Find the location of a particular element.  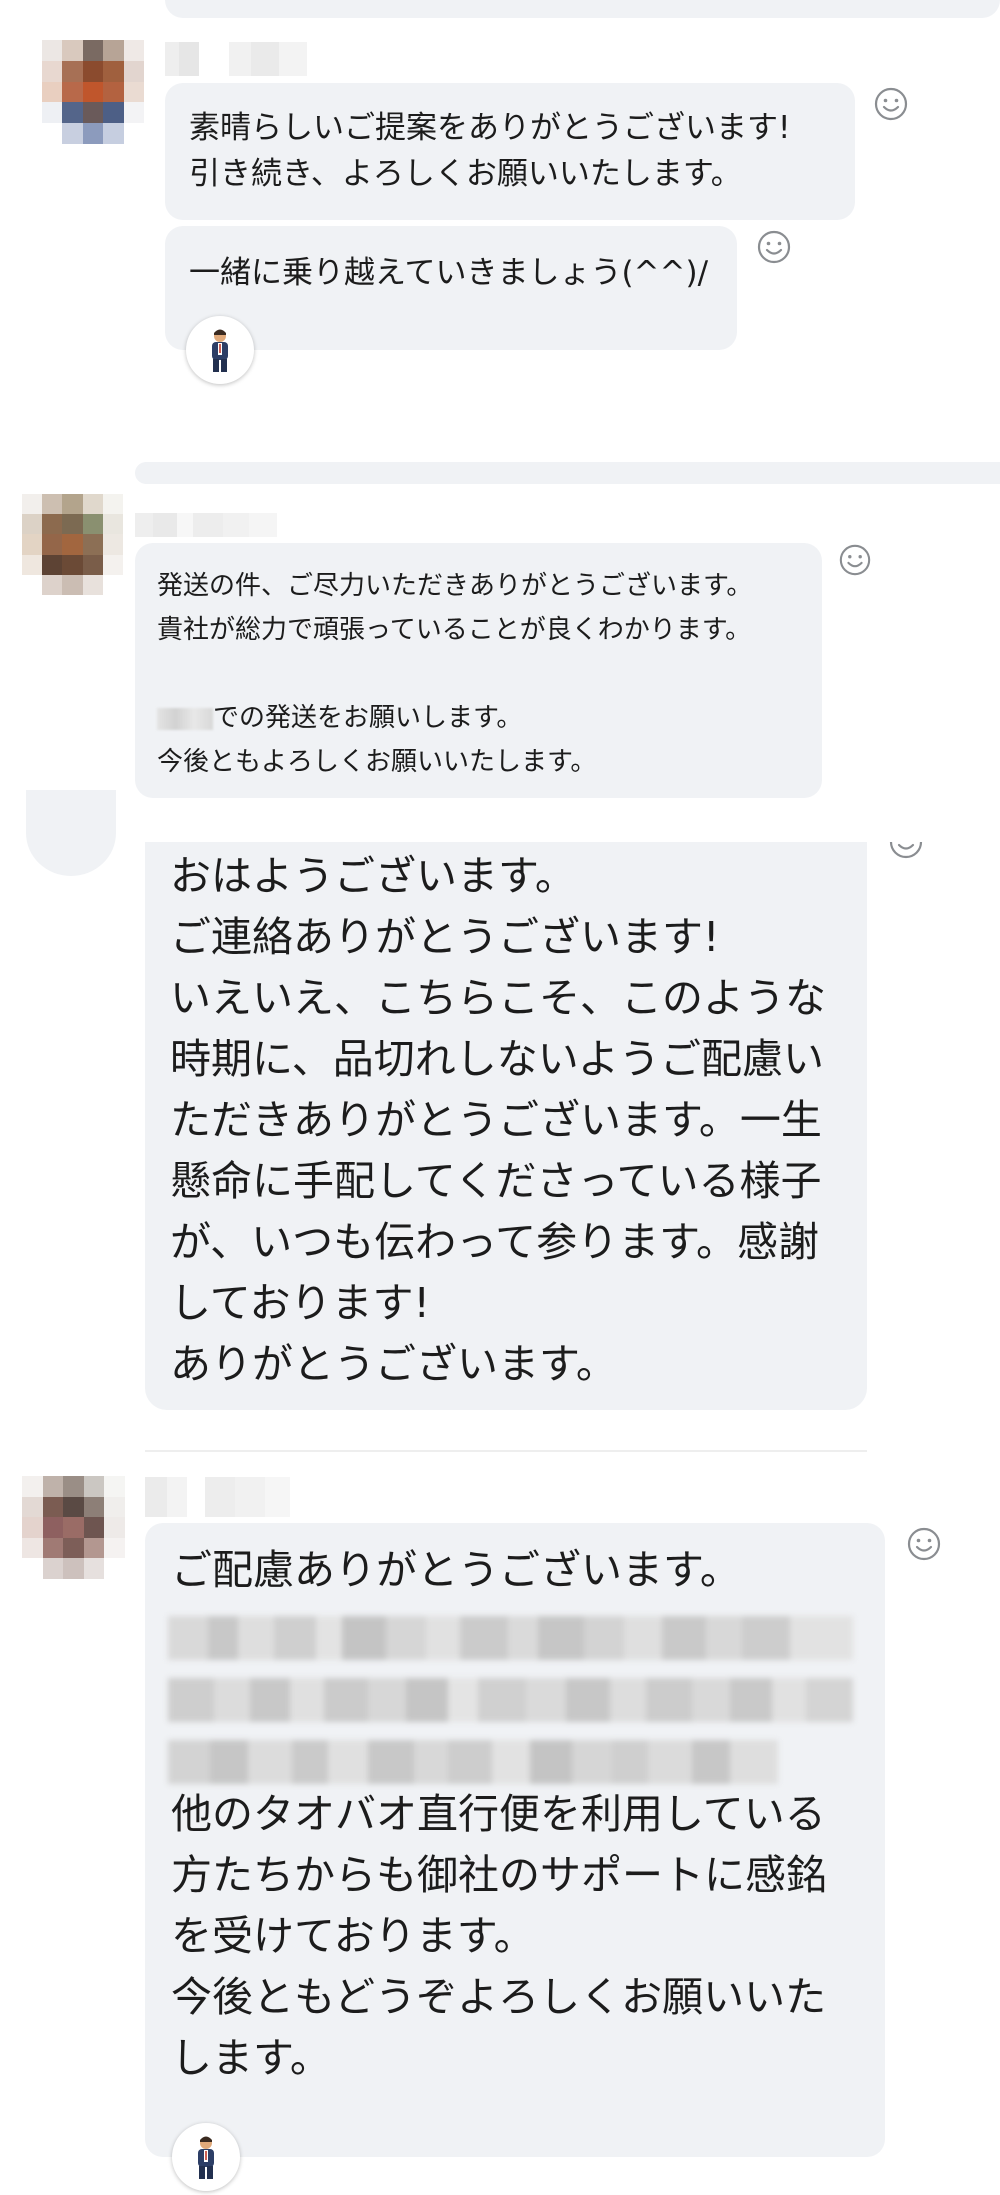

message-text: 素晴らしいご提案をありがとうございます! is located at coordinates (490, 128).